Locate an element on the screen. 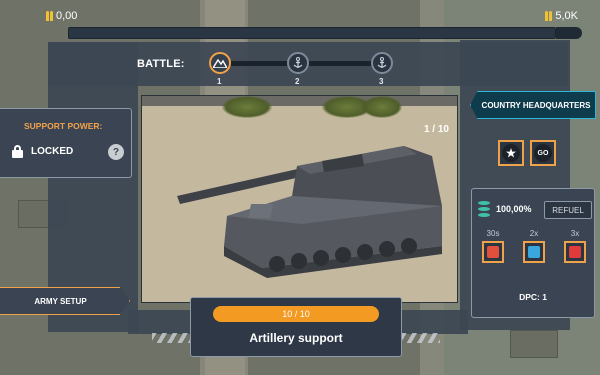  unit-card: 10 / 10 Artillery support is located at coordinates (296, 327).